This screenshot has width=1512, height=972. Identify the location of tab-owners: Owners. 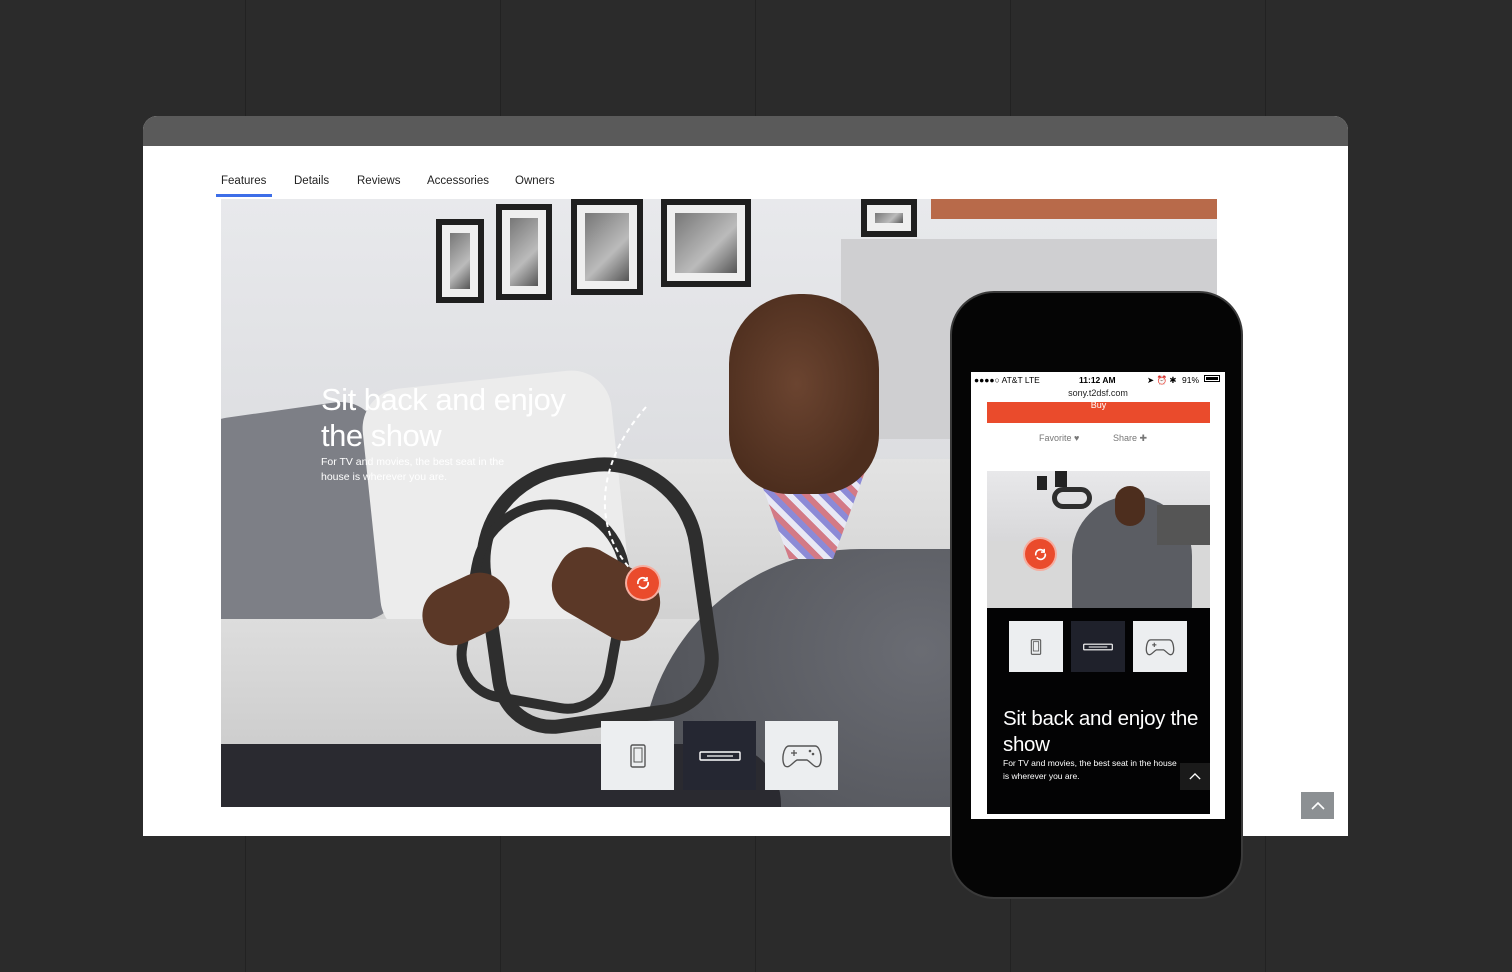
(535, 181).